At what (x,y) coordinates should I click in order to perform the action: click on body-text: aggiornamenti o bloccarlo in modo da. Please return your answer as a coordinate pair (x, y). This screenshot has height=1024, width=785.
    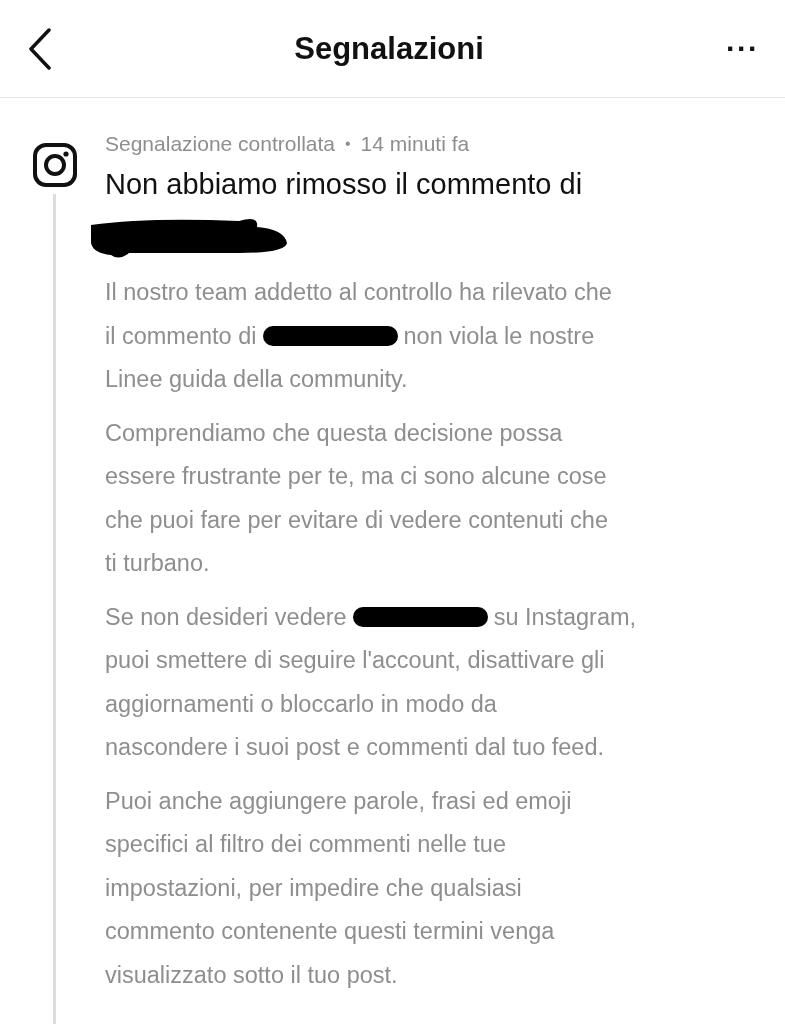
    Looking at the image, I should click on (301, 704).